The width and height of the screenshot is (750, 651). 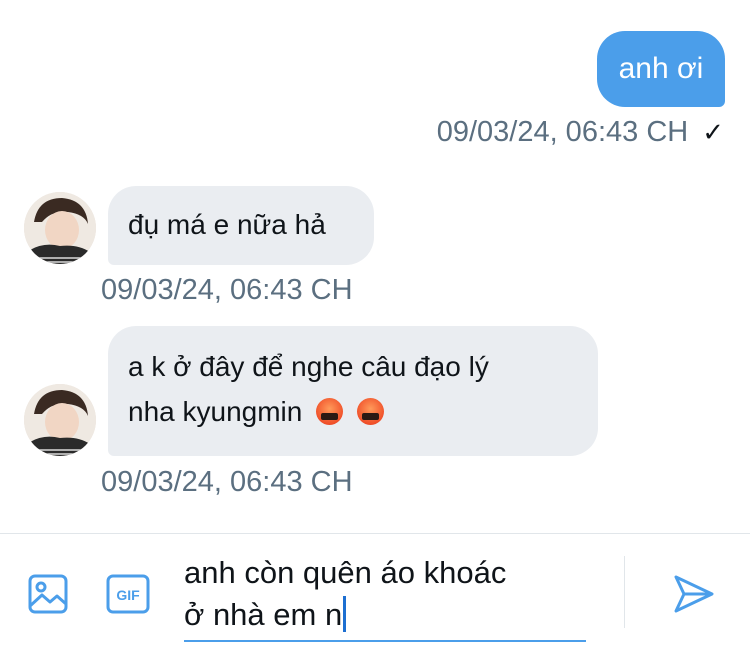 I want to click on message-text-line-2: nha kyungmin, so click(x=215, y=411).